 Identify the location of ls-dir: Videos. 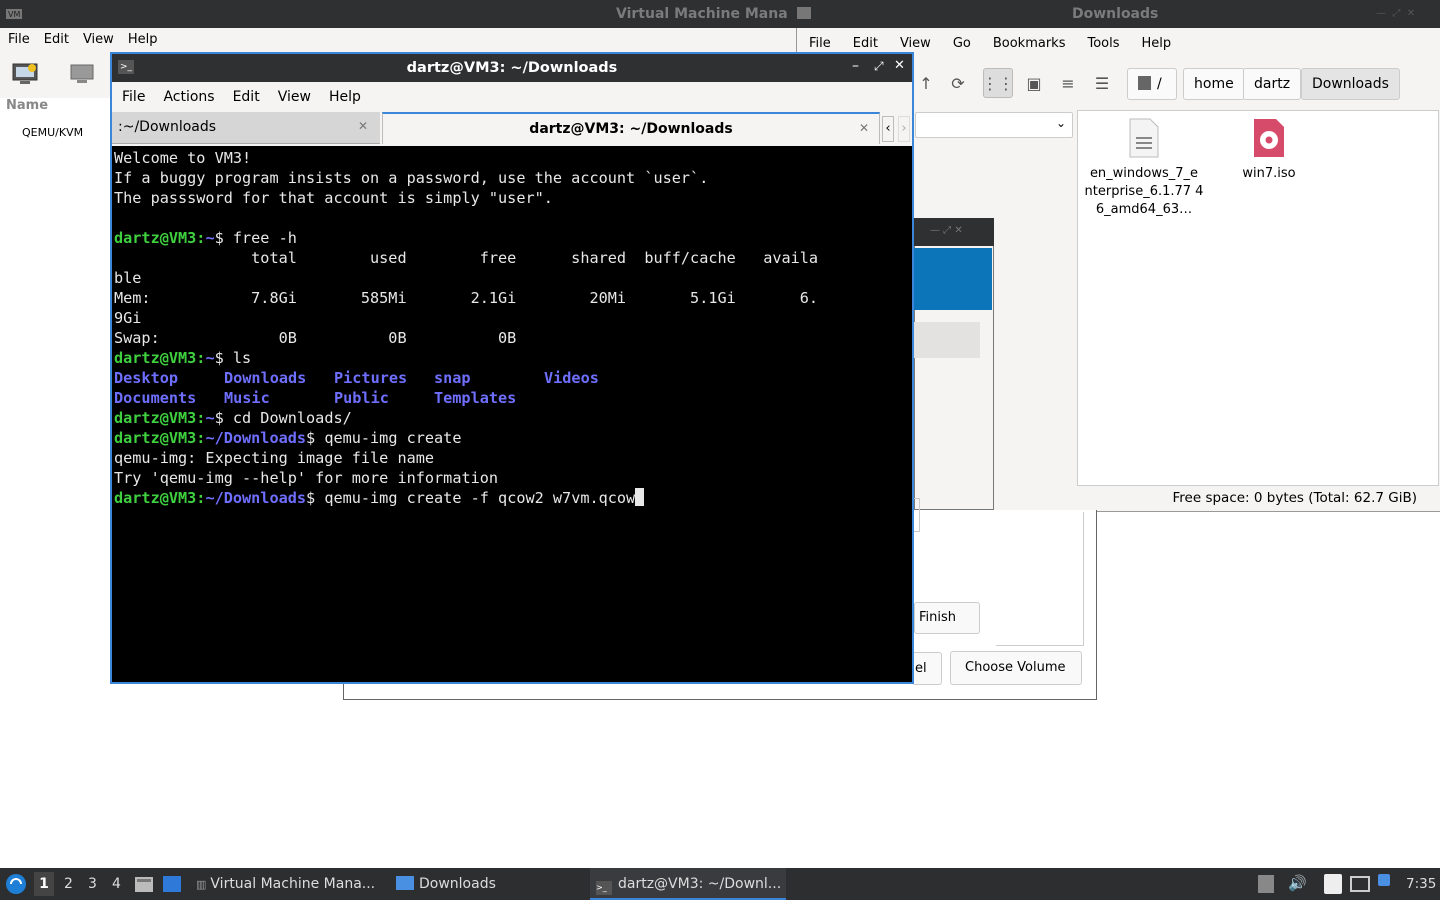
(571, 378).